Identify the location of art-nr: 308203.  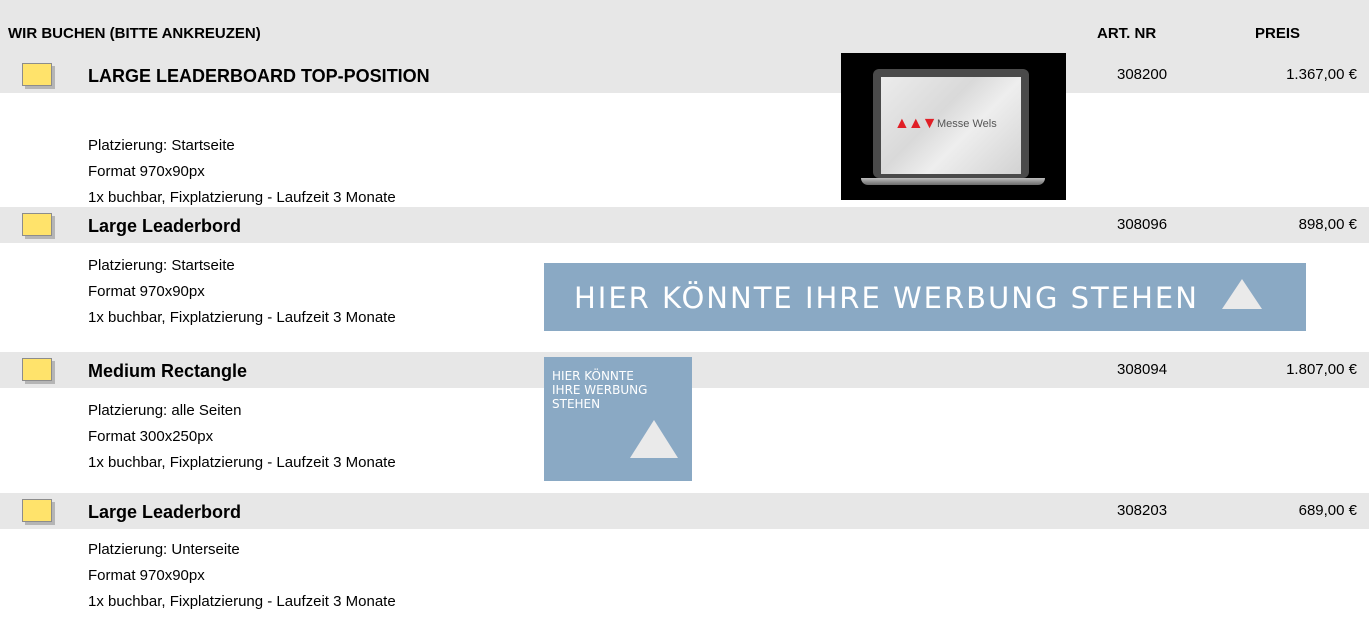
(1142, 510).